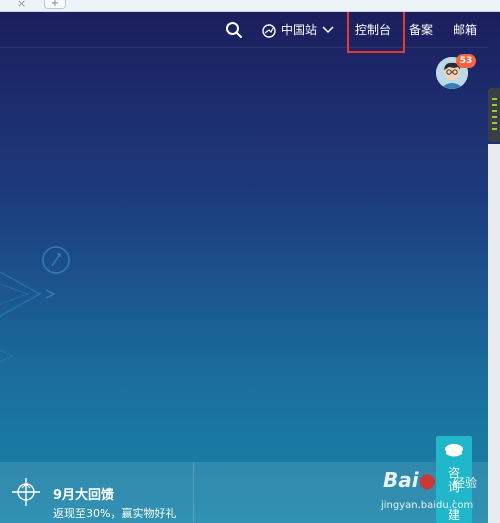 This screenshot has width=500, height=523. I want to click on top-navigation: 中国站 控制台 备案 邮箱, so click(244, 30).